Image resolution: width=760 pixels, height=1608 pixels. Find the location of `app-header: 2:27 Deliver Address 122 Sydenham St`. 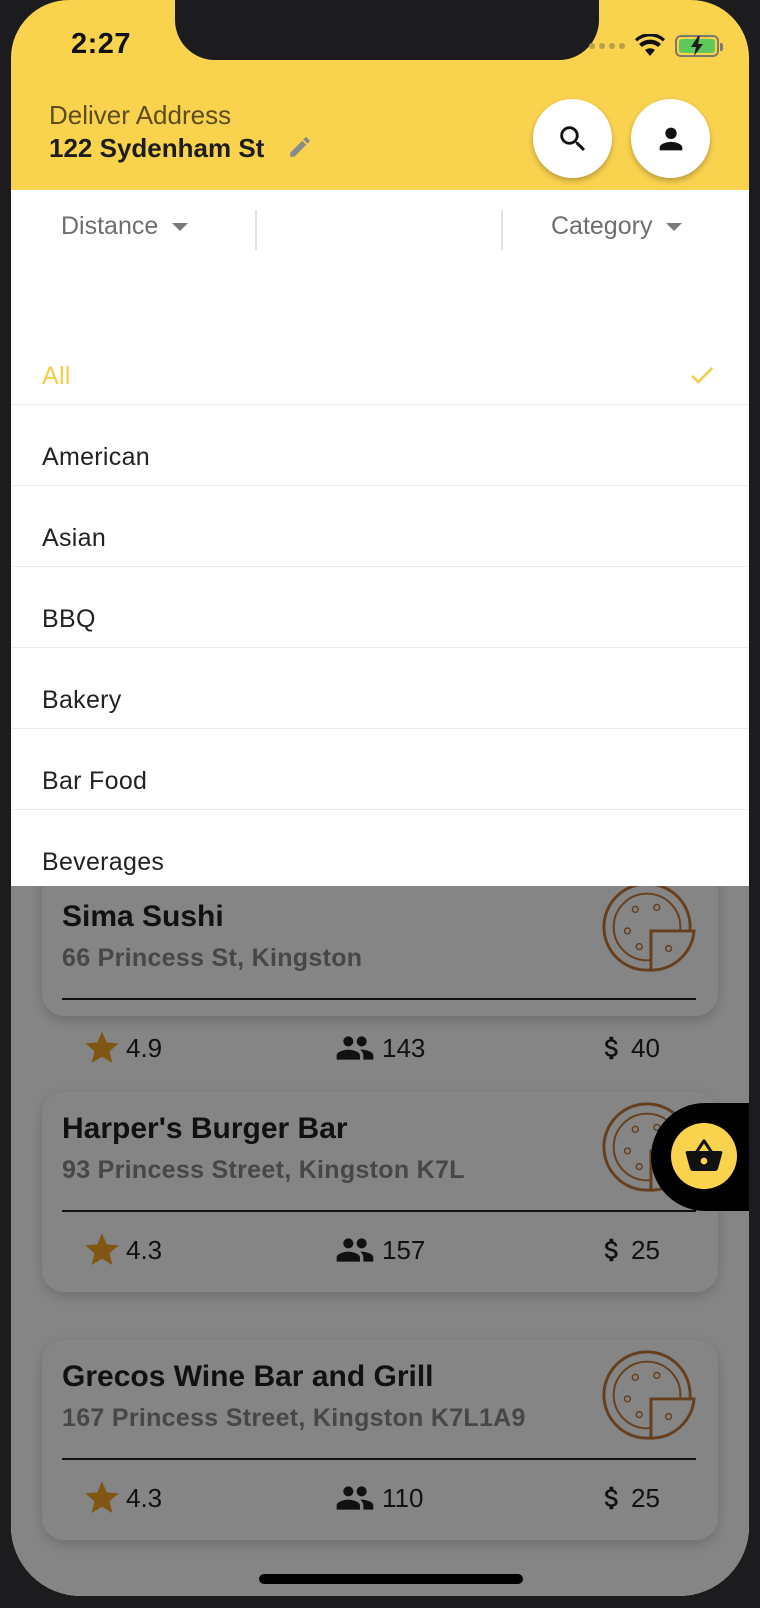

app-header: 2:27 Deliver Address 122 Sydenham St is located at coordinates (380, 95).